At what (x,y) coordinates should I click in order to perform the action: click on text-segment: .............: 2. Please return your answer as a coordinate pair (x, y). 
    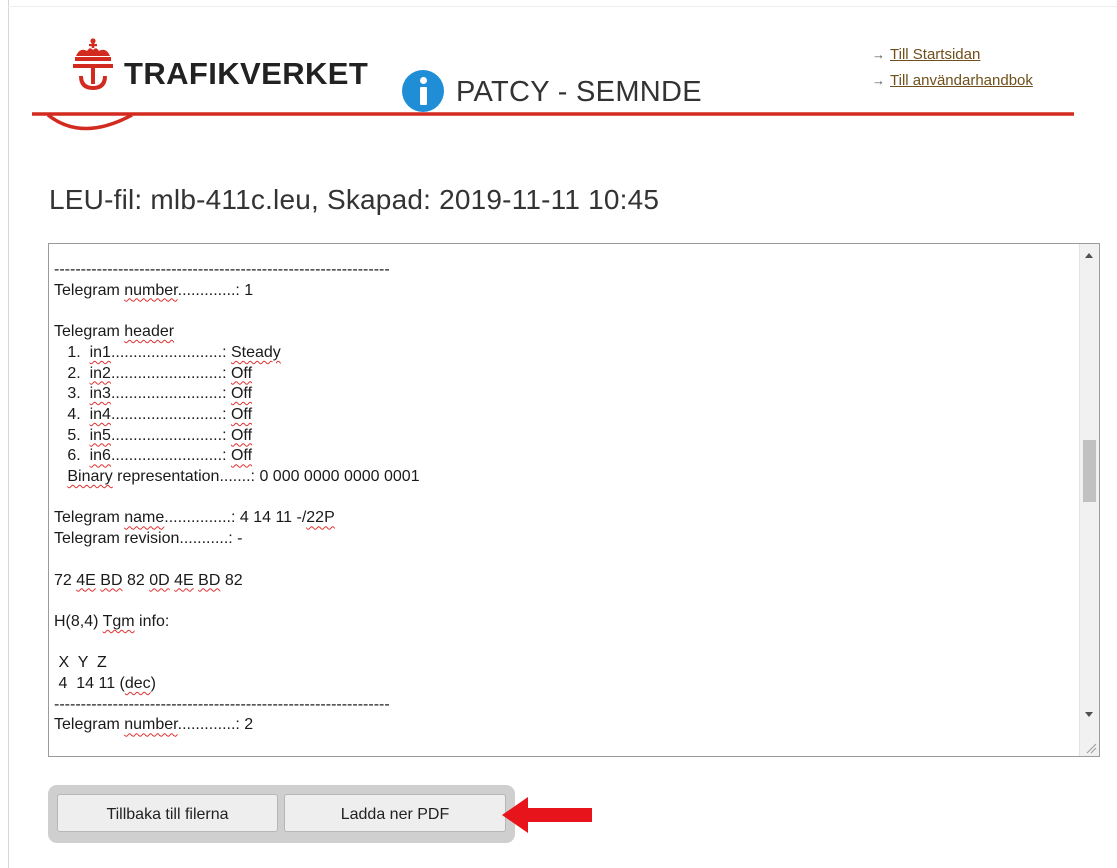
    Looking at the image, I should click on (215, 725).